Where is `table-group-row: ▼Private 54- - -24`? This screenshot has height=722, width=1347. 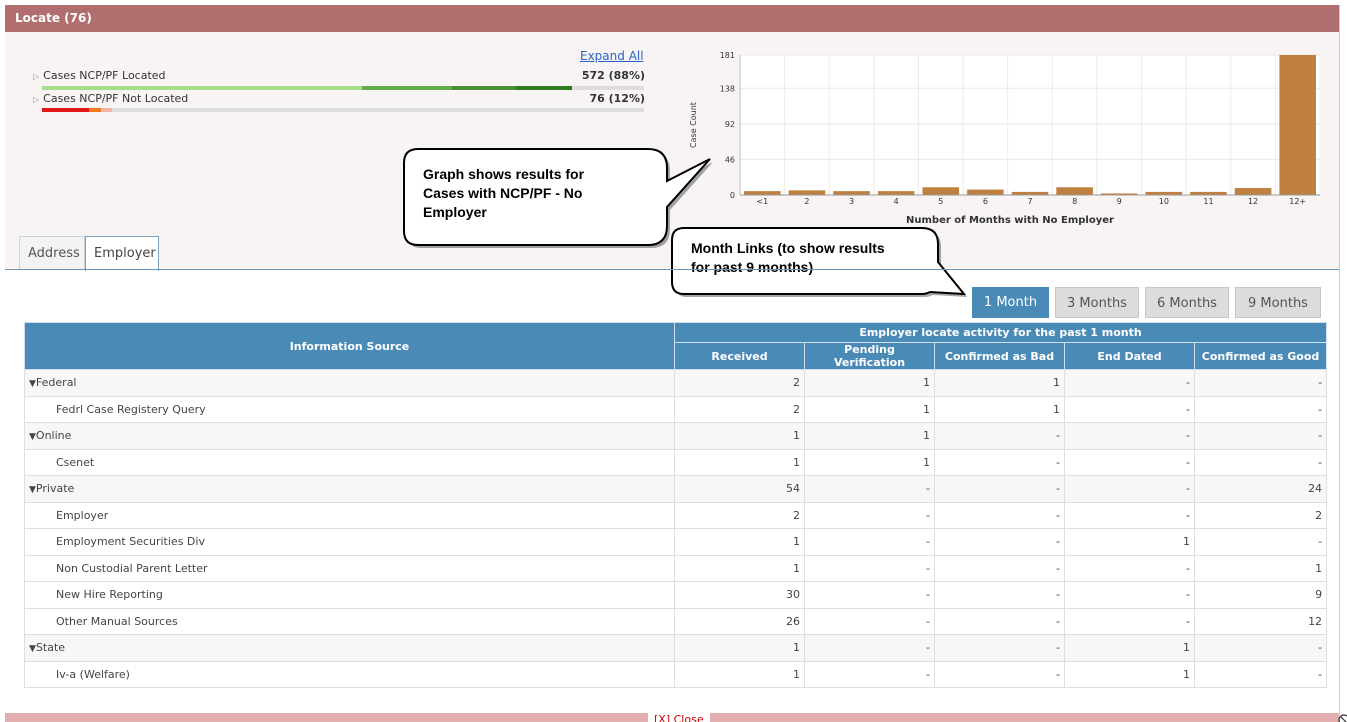 table-group-row: ▼Private 54- - -24 is located at coordinates (676, 489).